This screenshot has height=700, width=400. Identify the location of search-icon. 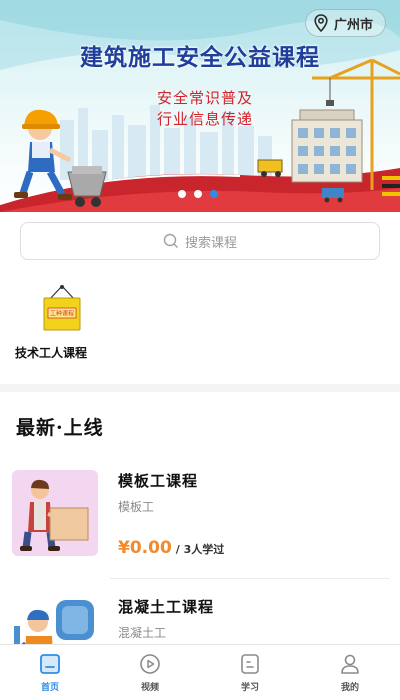
(170, 240).